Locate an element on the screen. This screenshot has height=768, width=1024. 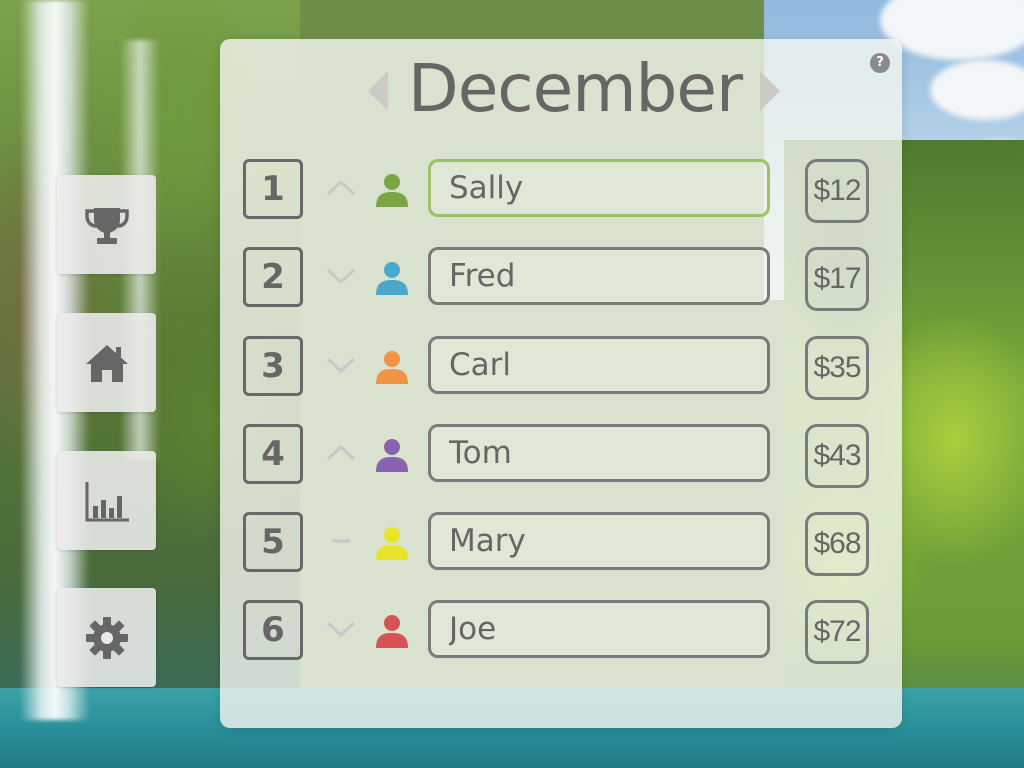
amount-badge: $35 is located at coordinates (837, 368).